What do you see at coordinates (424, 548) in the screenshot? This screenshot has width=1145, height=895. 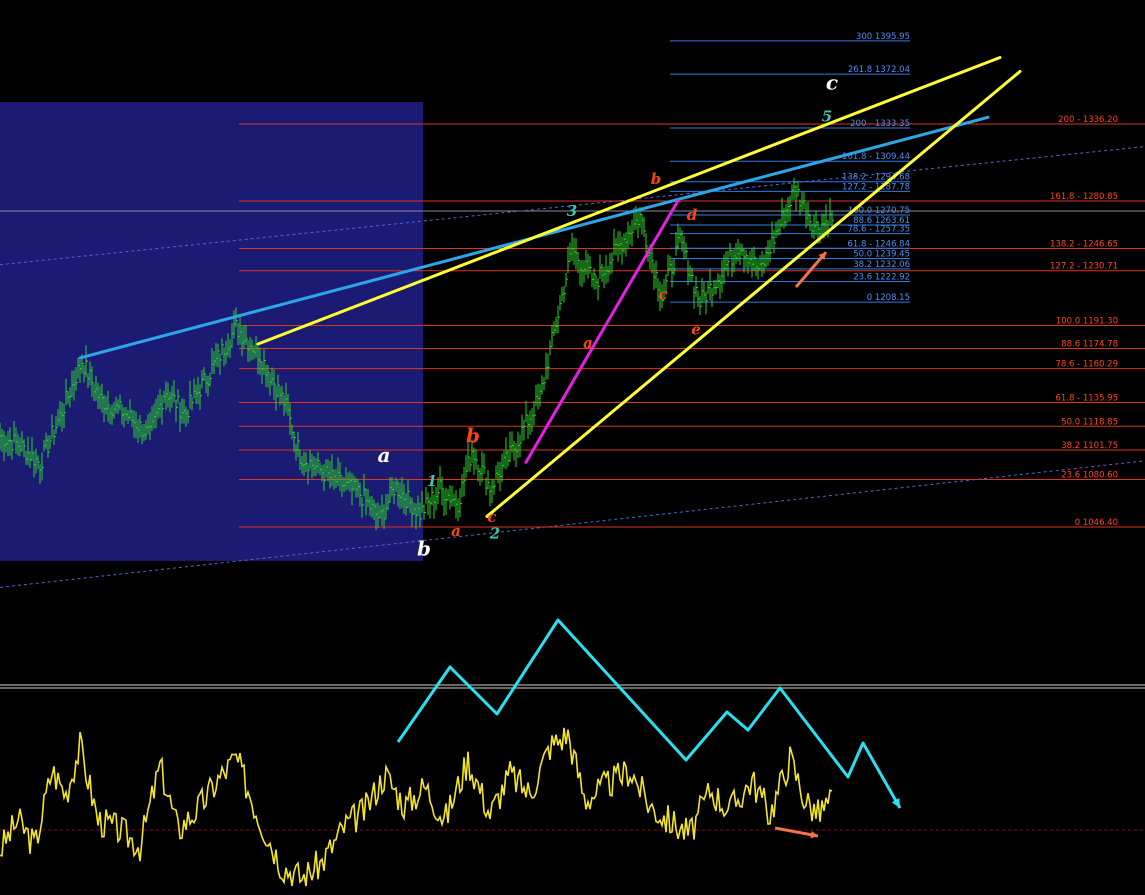 I see `wave-label-14: b` at bounding box center [424, 548].